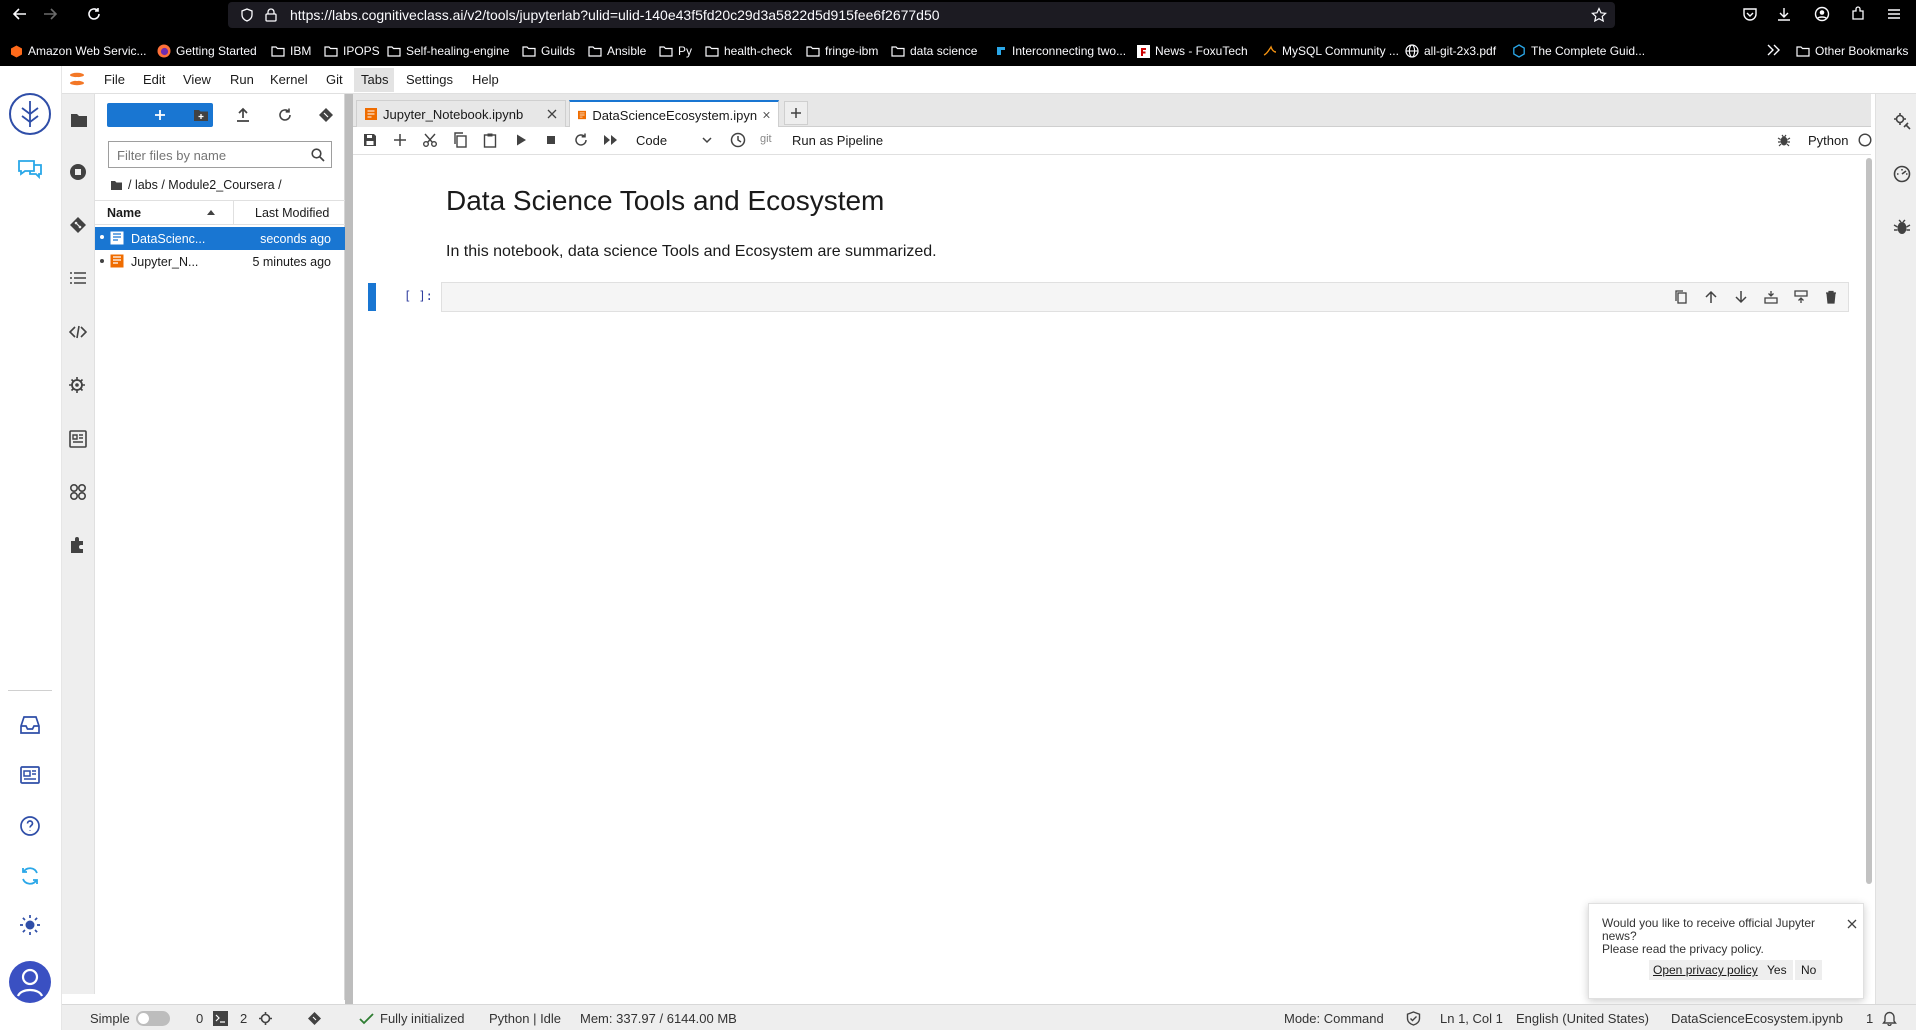 The height and width of the screenshot is (1030, 1916). Describe the element at coordinates (79, 120) in the screenshot. I see `file-browser-icon` at that location.